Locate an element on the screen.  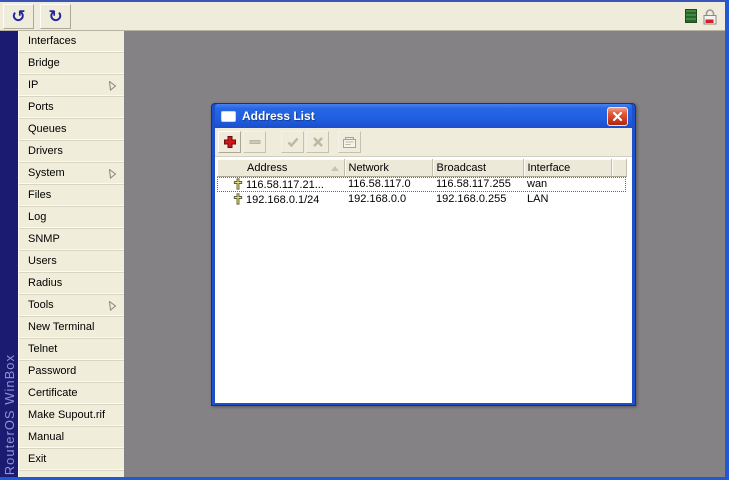
sidebar-item-ip: IP is located at coordinates (71, 86).